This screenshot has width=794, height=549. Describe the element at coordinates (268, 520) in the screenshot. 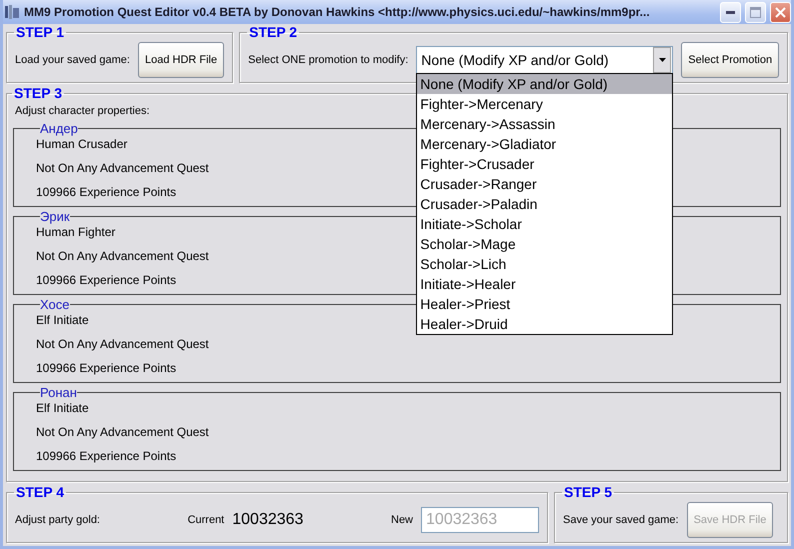

I see `current-funds-value: 10032363` at that location.